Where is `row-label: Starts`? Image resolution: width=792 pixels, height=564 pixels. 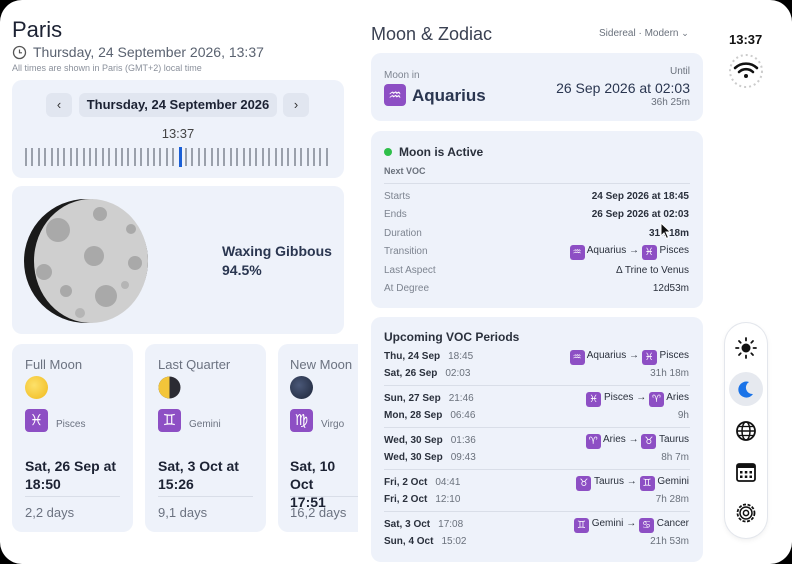
row-label: Starts is located at coordinates (397, 196).